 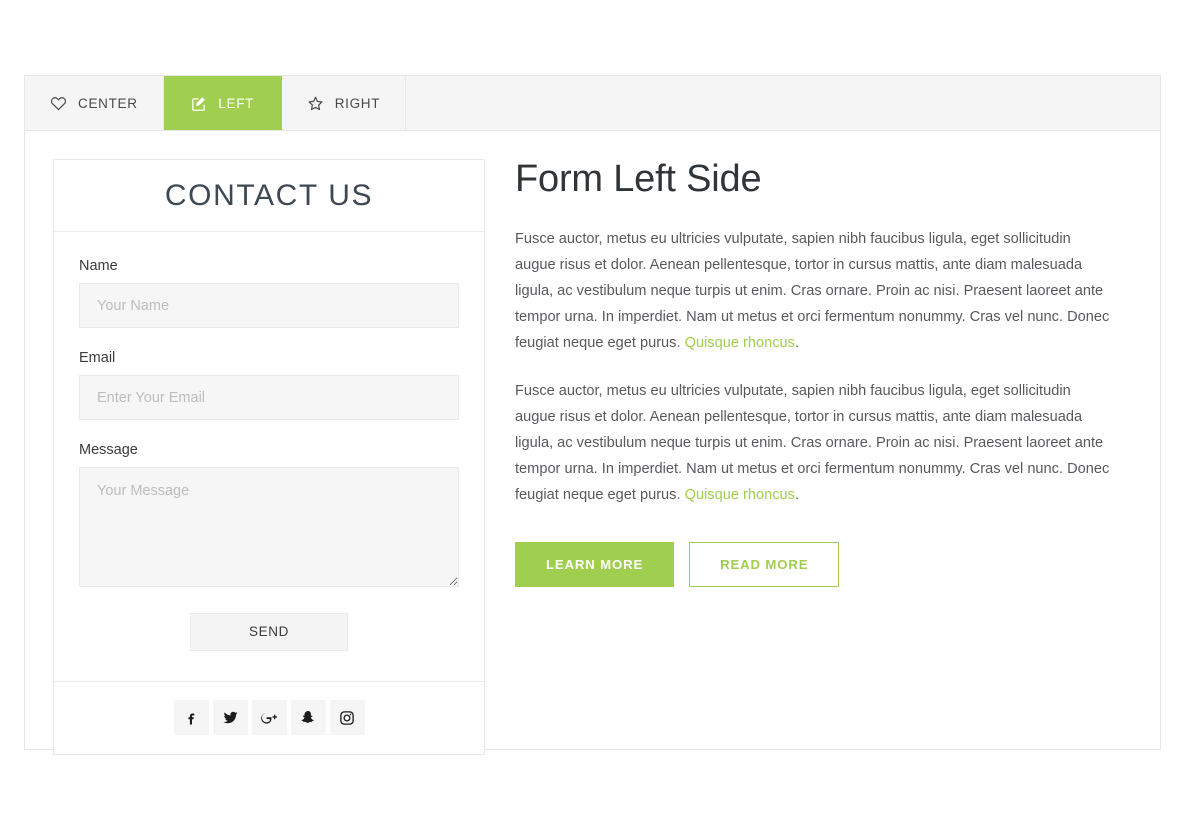 I want to click on twitter-icon, so click(x=230, y=717).